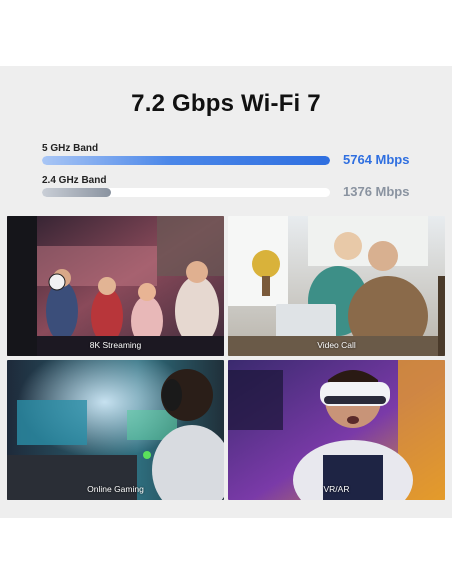 This screenshot has height=584, width=452. I want to click on bar-fill-24ghz, so click(76, 192).